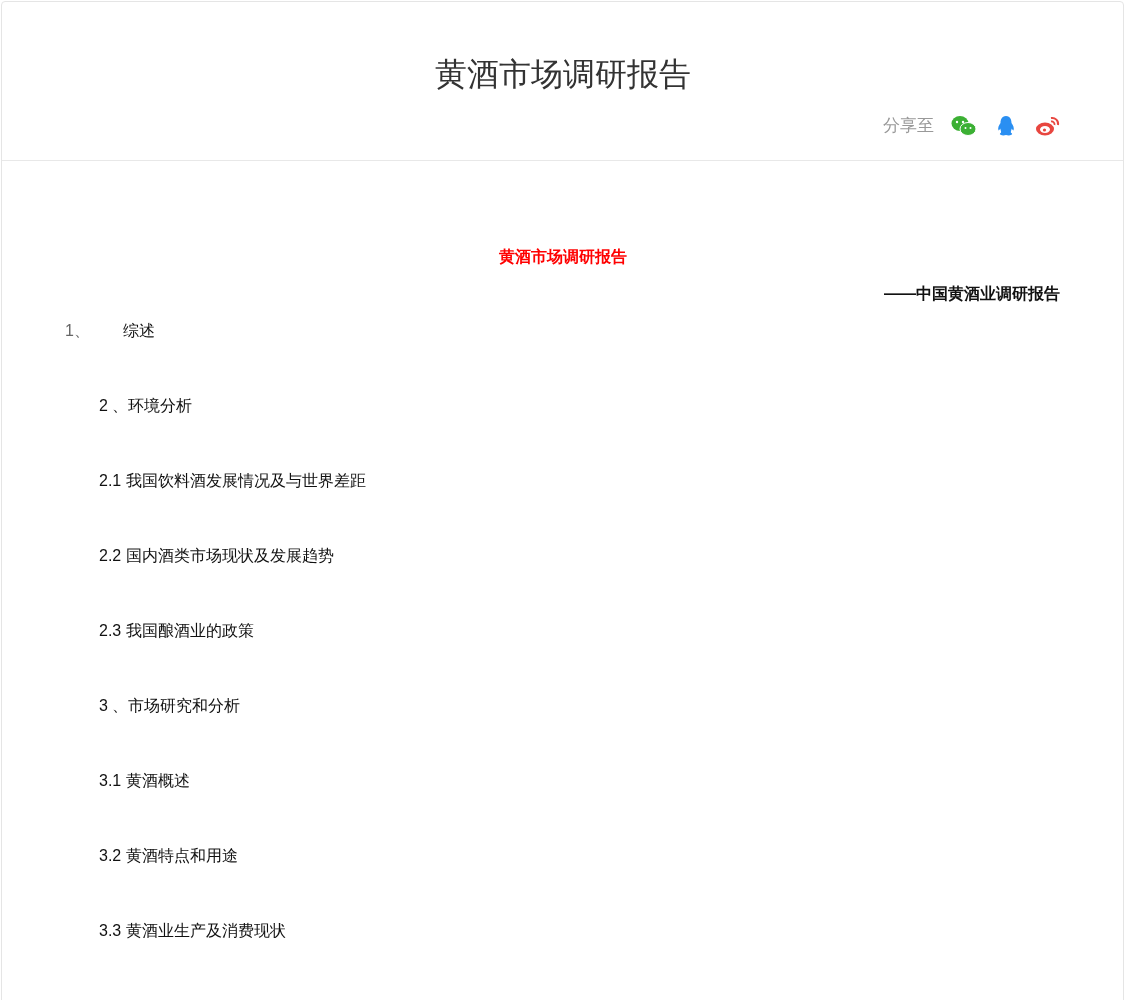  Describe the element at coordinates (146, 406) in the screenshot. I see `list-item: 2 、环境分析` at that location.